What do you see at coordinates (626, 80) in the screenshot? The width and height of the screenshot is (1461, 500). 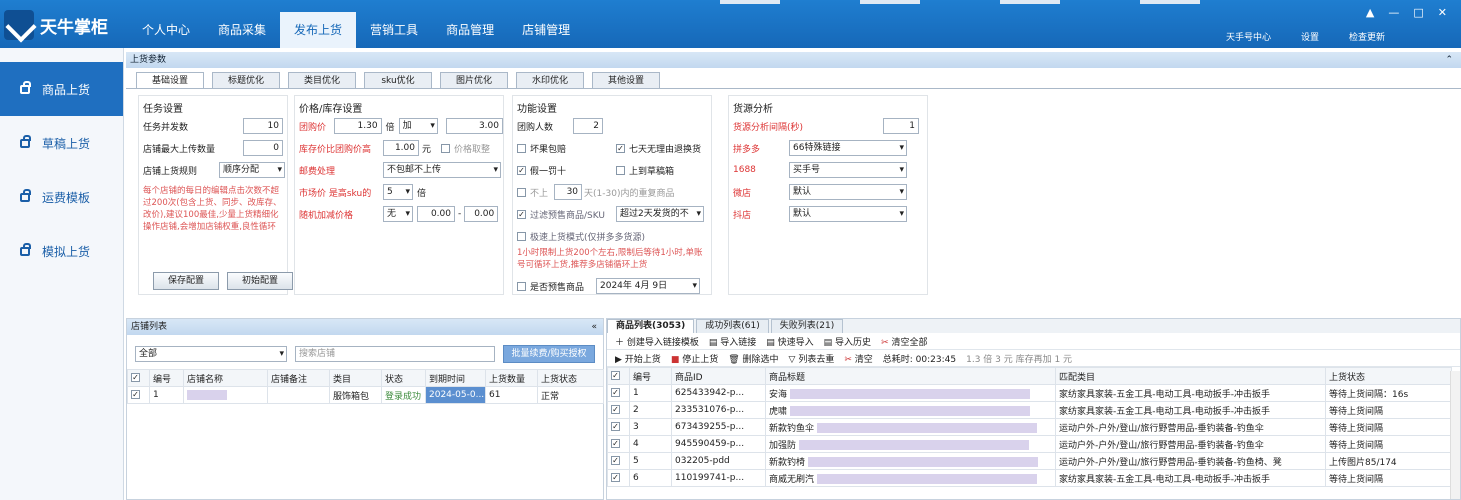 I see `tab-other: 其他设置` at bounding box center [626, 80].